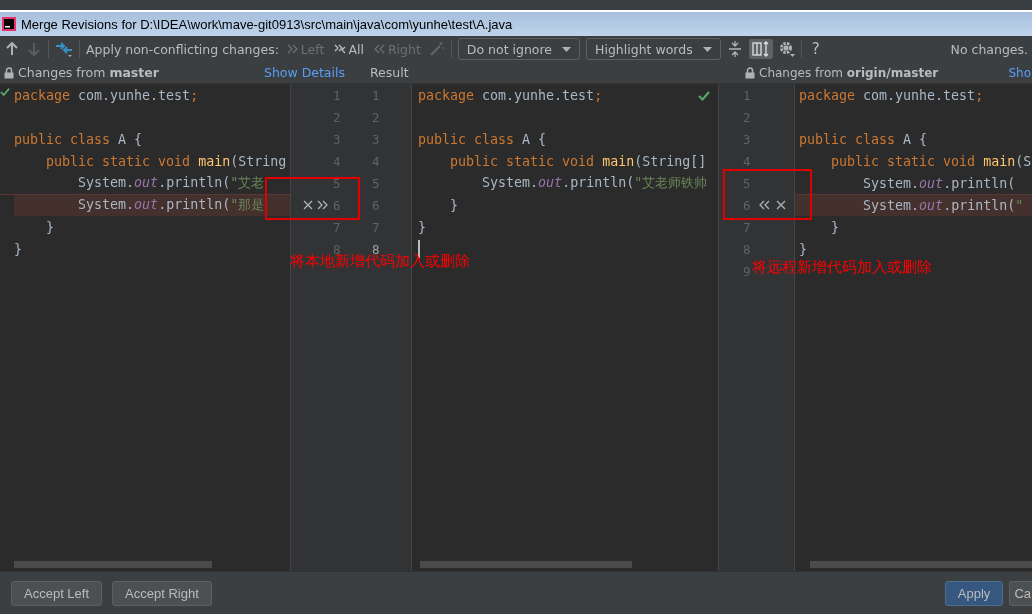  What do you see at coordinates (1019, 72) in the screenshot?
I see `show-details-link: Sho` at bounding box center [1019, 72].